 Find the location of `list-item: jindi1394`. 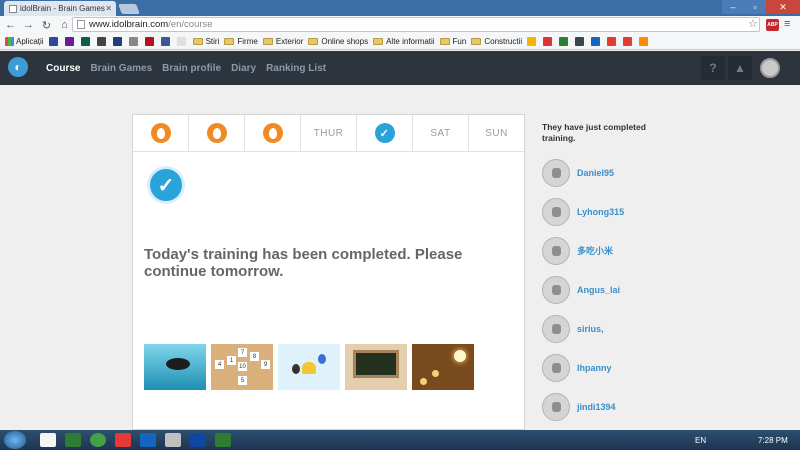

list-item: jindi1394 is located at coordinates (583, 406).